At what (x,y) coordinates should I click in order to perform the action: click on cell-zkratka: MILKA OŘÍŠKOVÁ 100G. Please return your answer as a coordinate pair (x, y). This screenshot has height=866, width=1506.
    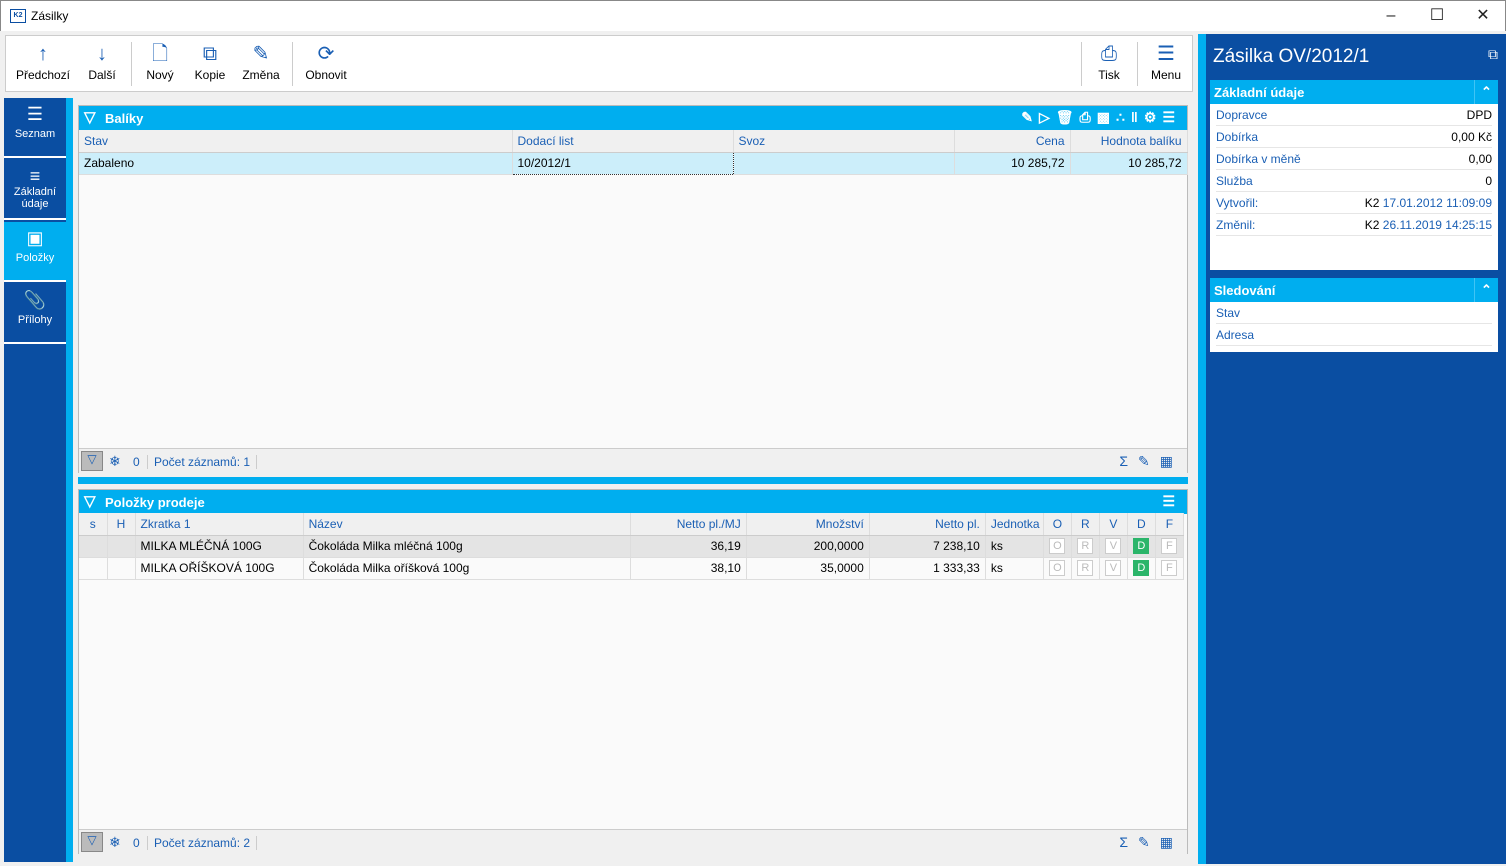
    Looking at the image, I should click on (219, 568).